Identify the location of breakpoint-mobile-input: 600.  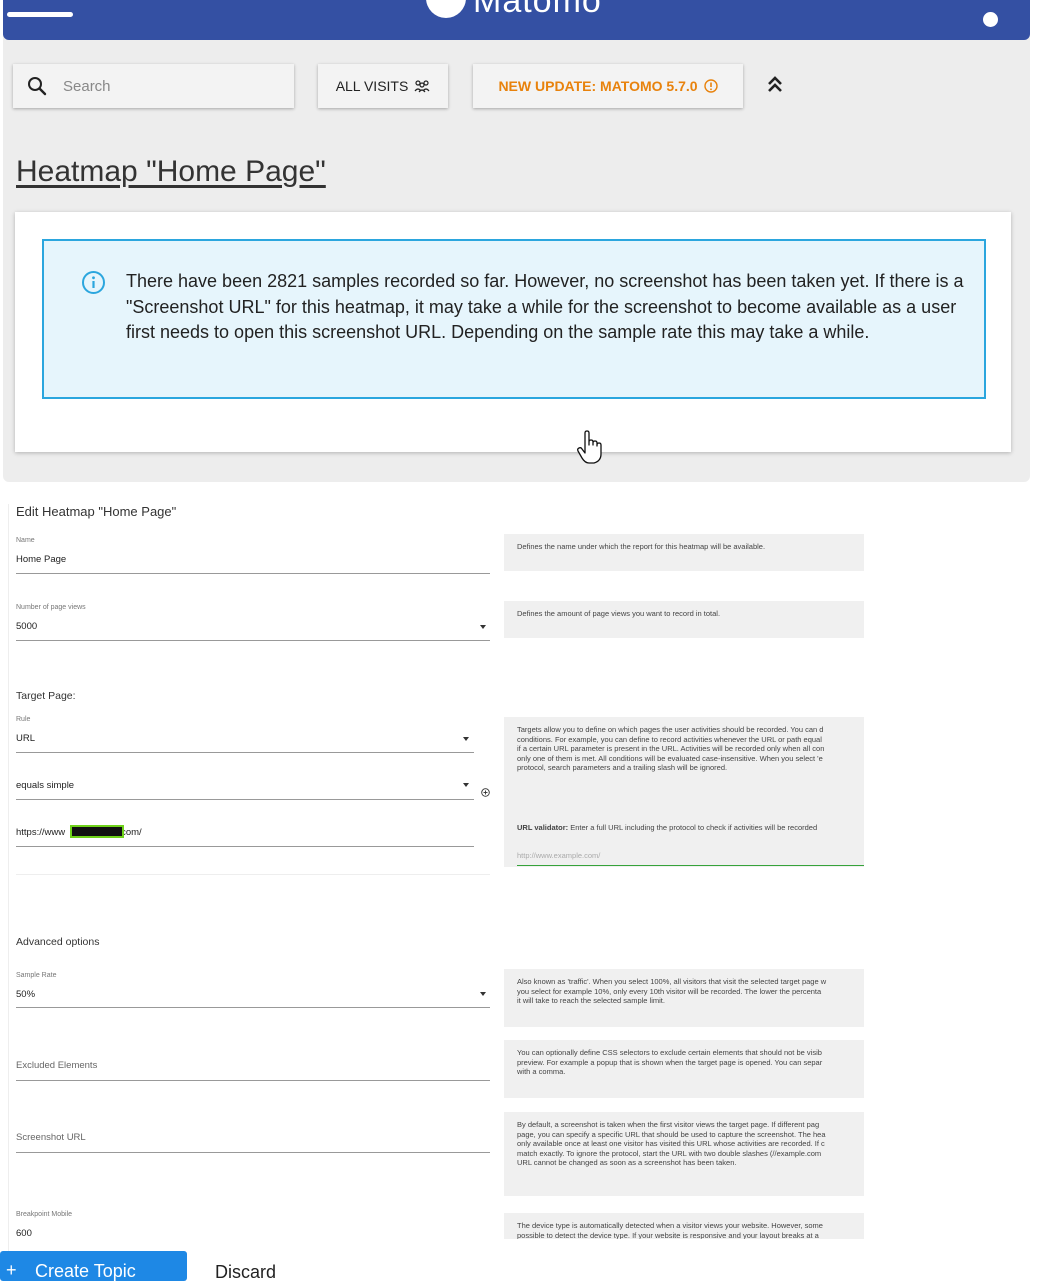
(24, 1233).